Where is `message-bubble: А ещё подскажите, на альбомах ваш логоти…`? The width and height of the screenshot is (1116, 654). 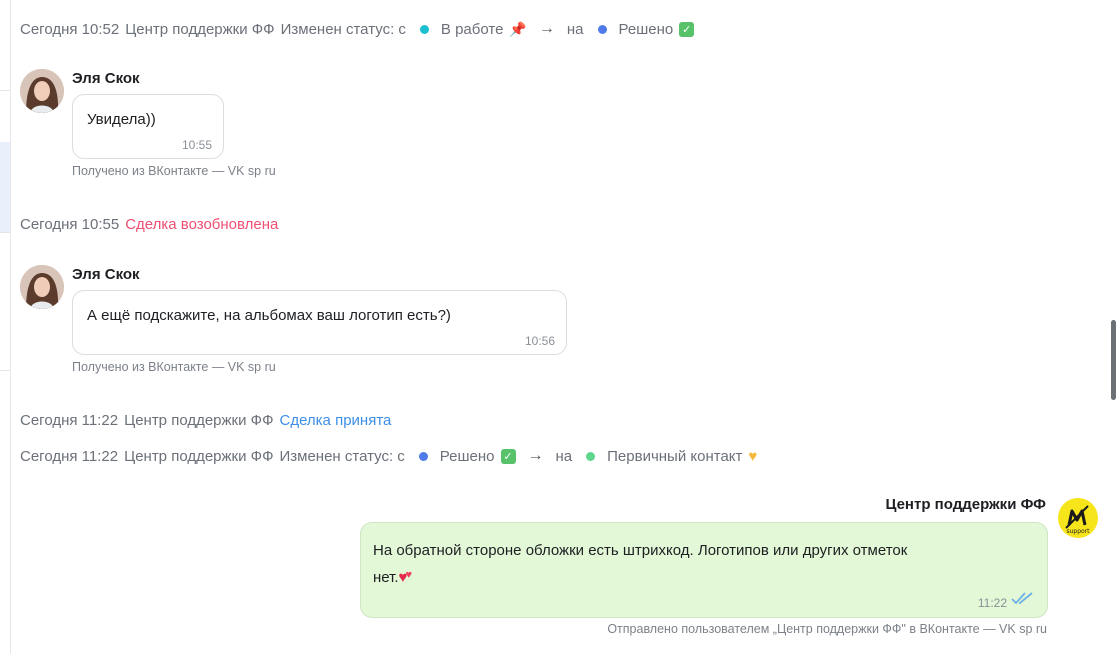 message-bubble: А ещё подскажите, на альбомах ваш логоти… is located at coordinates (319, 322).